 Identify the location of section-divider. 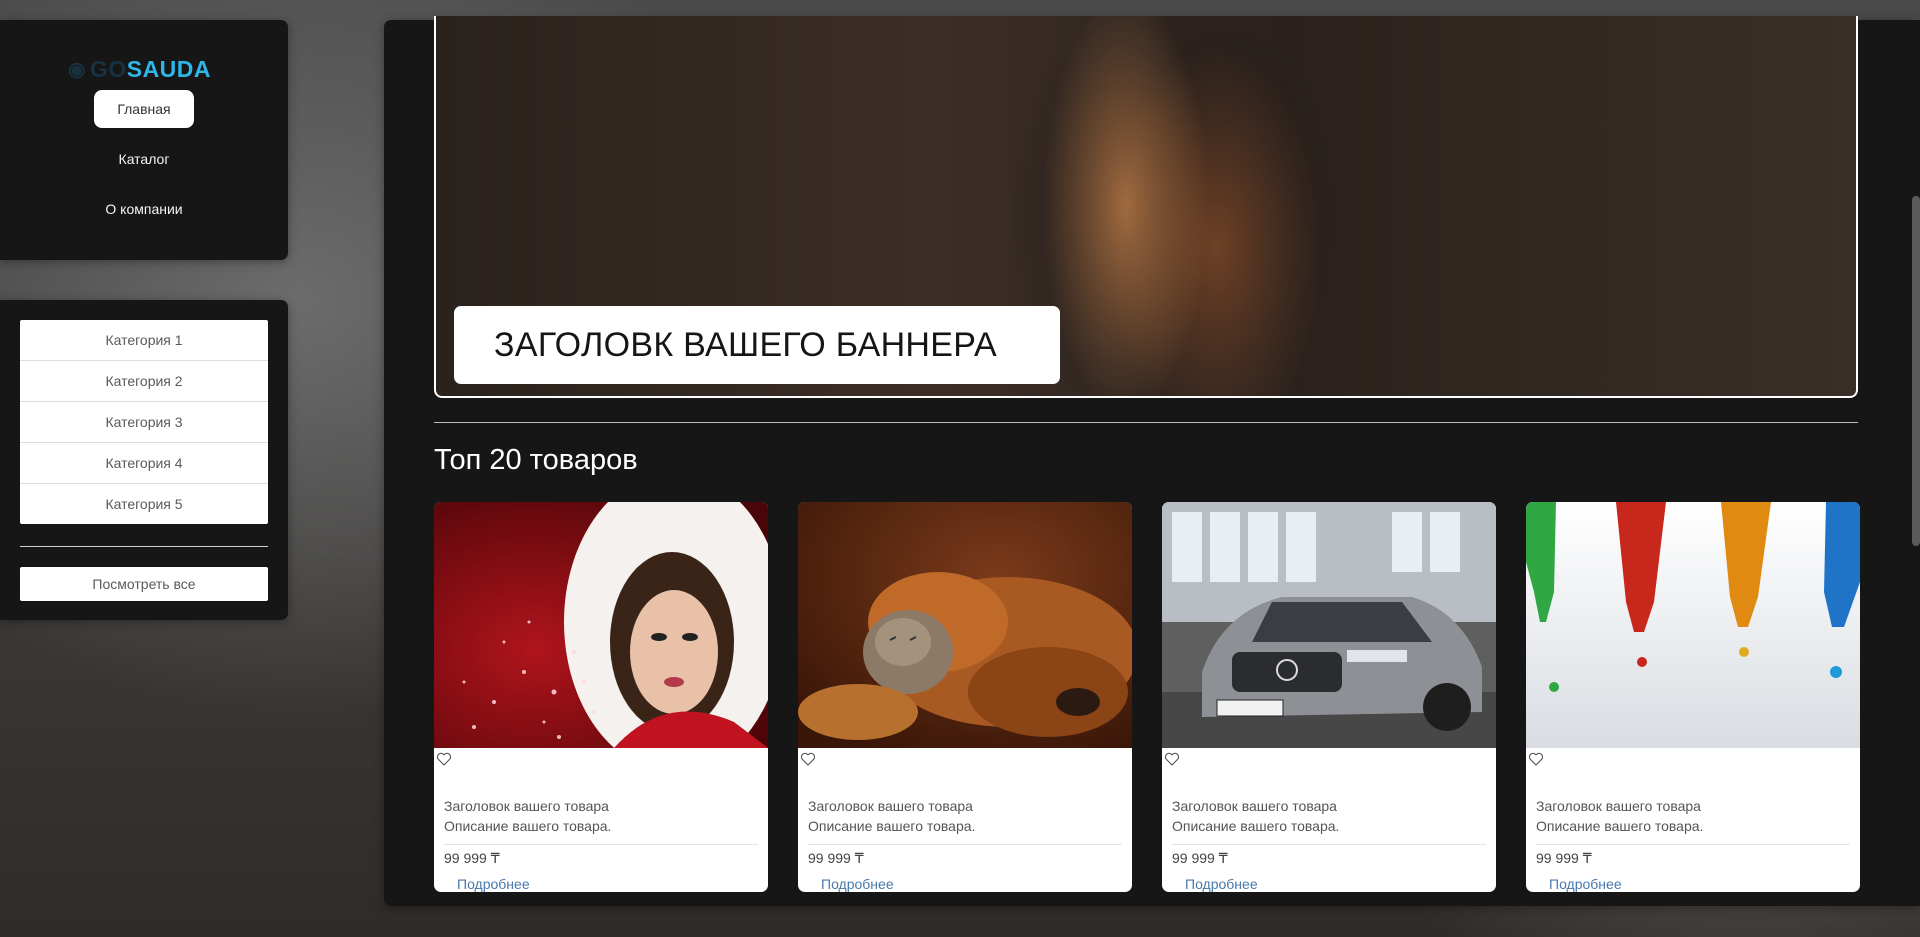
(1146, 422).